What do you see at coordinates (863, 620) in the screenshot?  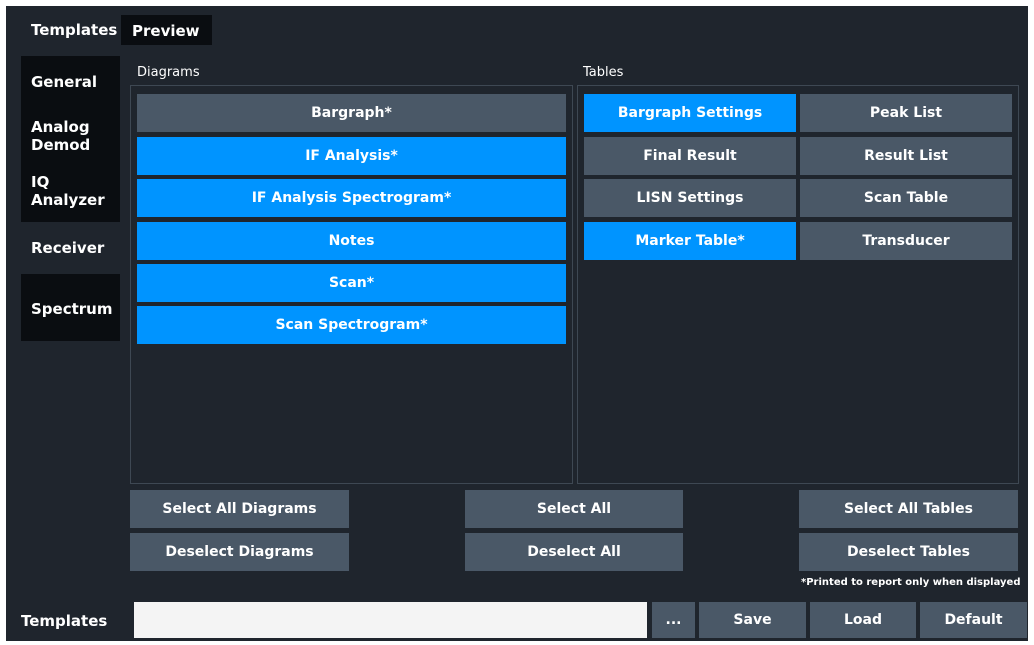 I see `load-button: Load` at bounding box center [863, 620].